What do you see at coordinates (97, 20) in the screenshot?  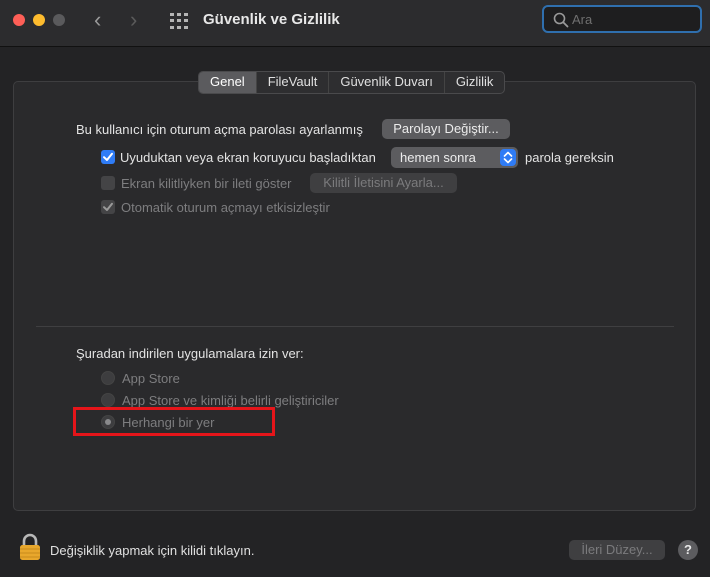 I see `back-chevron-icon: ‹` at bounding box center [97, 20].